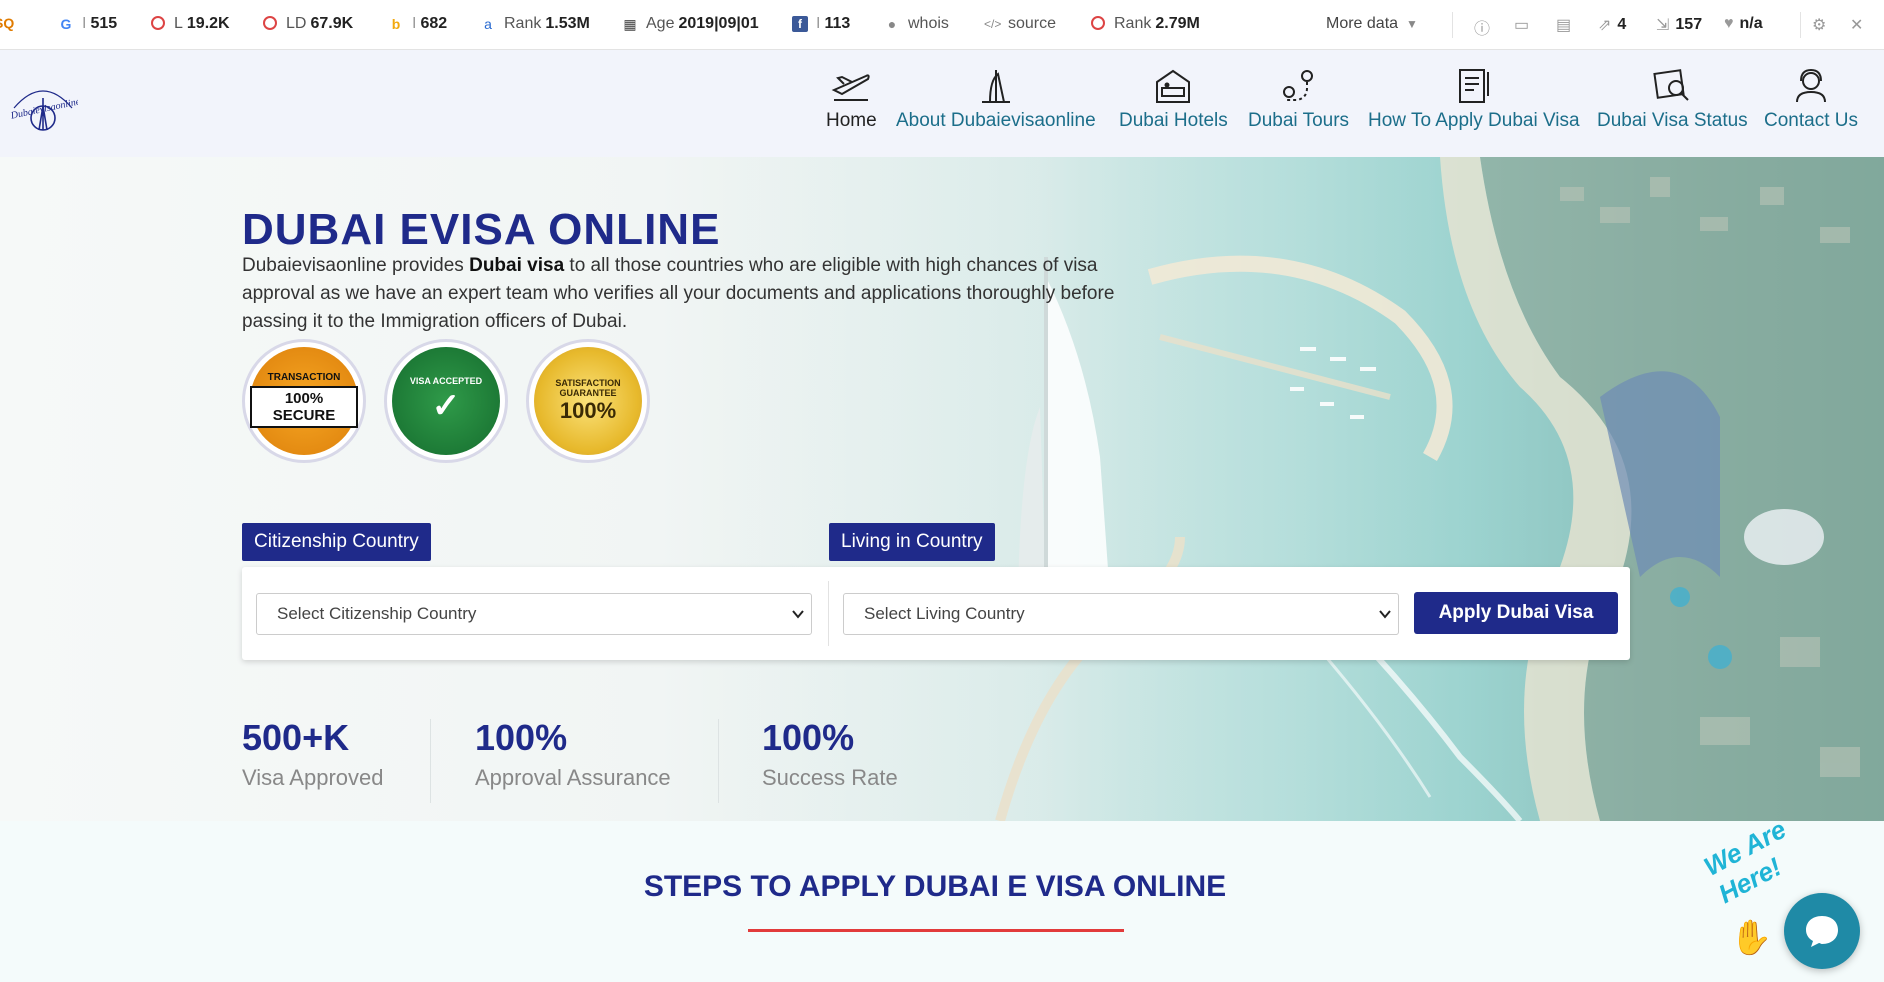  Describe the element at coordinates (1020, 24) in the screenshot. I see `seo-source: </> source` at that location.